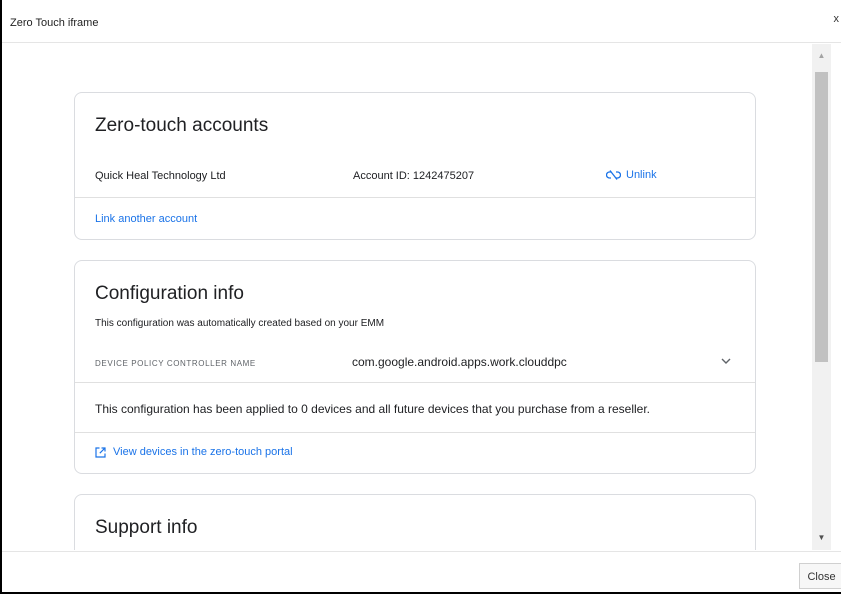  What do you see at coordinates (182, 125) in the screenshot?
I see `accounts-card-title: Zero-touch accounts` at bounding box center [182, 125].